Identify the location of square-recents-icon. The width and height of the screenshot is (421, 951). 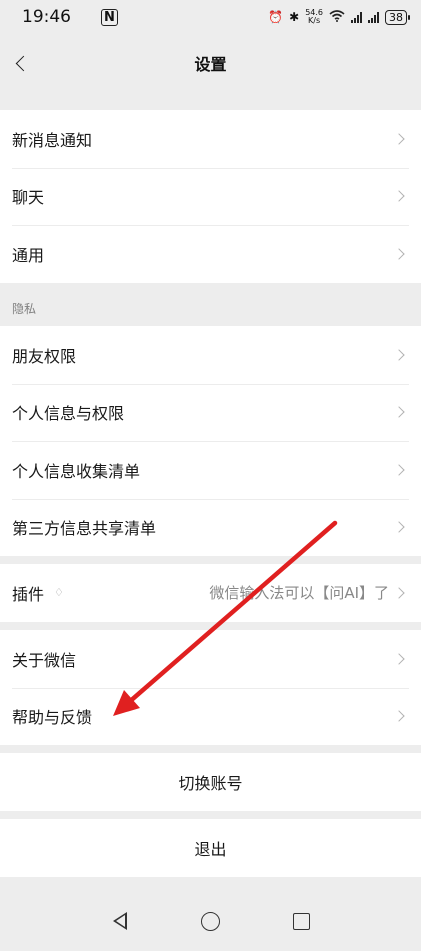
(301, 921).